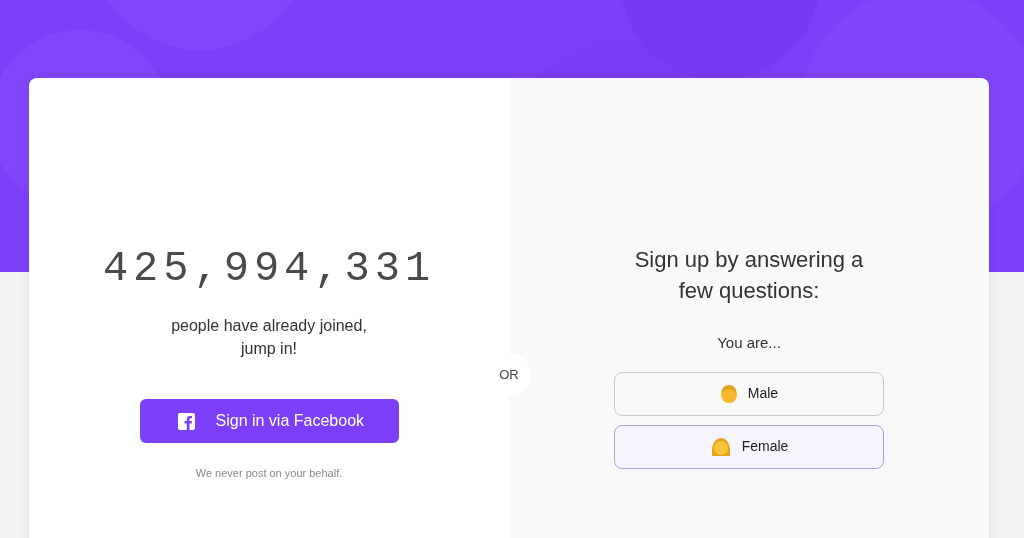 The height and width of the screenshot is (538, 1024). What do you see at coordinates (749, 393) in the screenshot?
I see `gender-option: Male` at bounding box center [749, 393].